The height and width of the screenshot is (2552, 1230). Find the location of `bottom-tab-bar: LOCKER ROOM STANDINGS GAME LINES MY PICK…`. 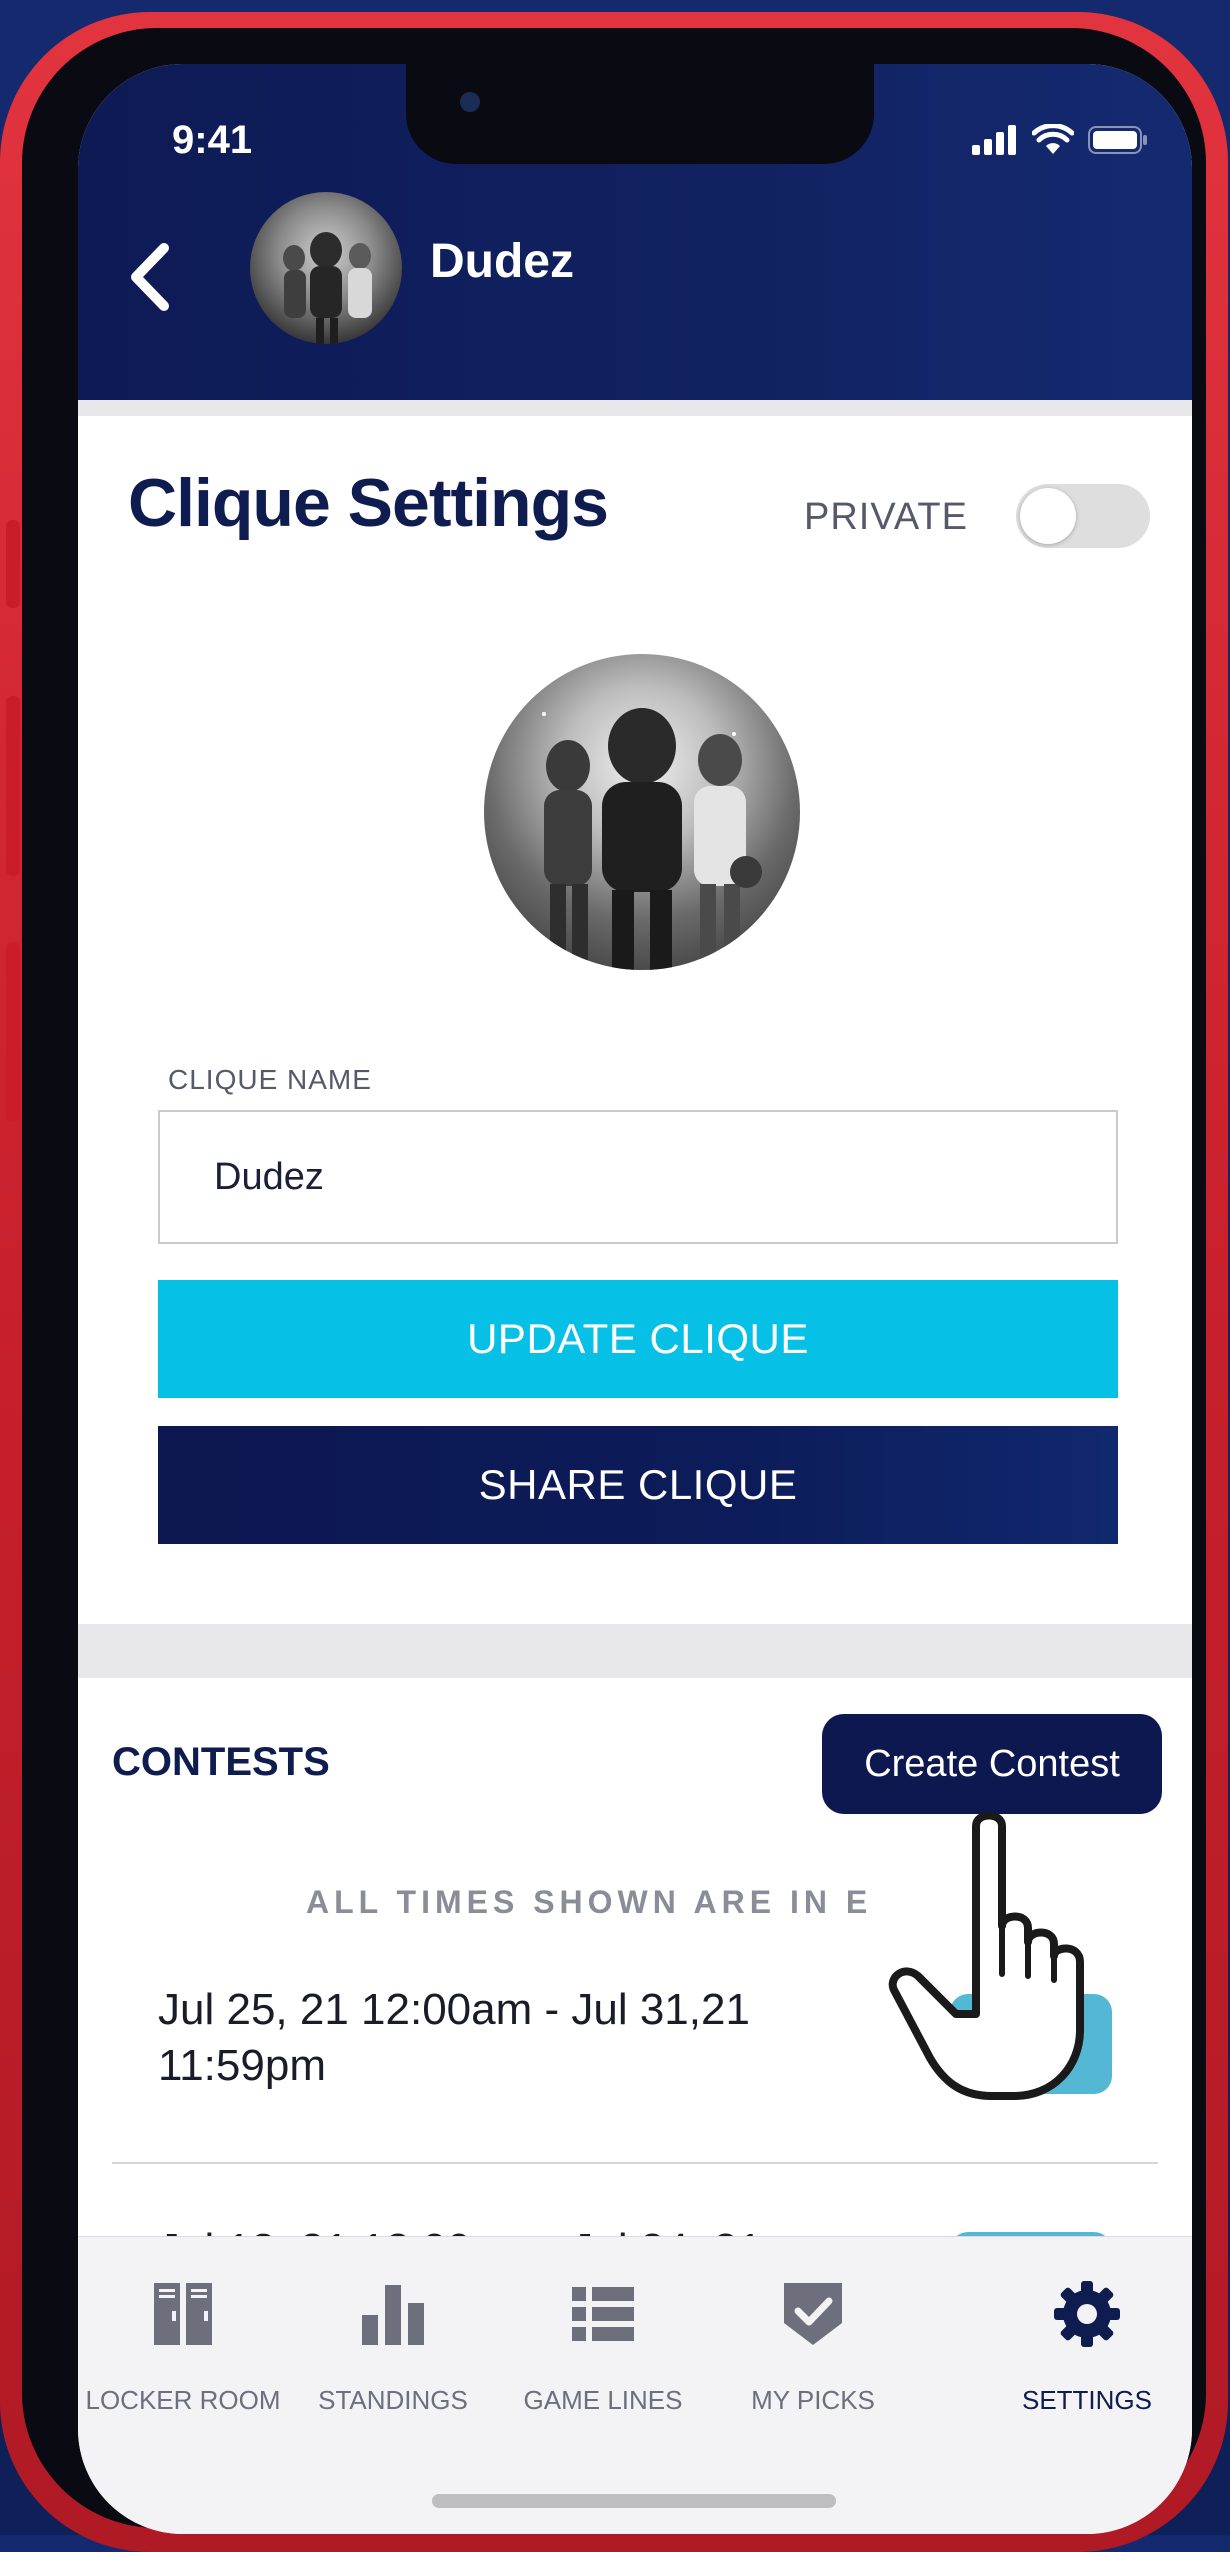

bottom-tab-bar: LOCKER ROOM STANDINGS GAME LINES MY PICK… is located at coordinates (635, 2385).